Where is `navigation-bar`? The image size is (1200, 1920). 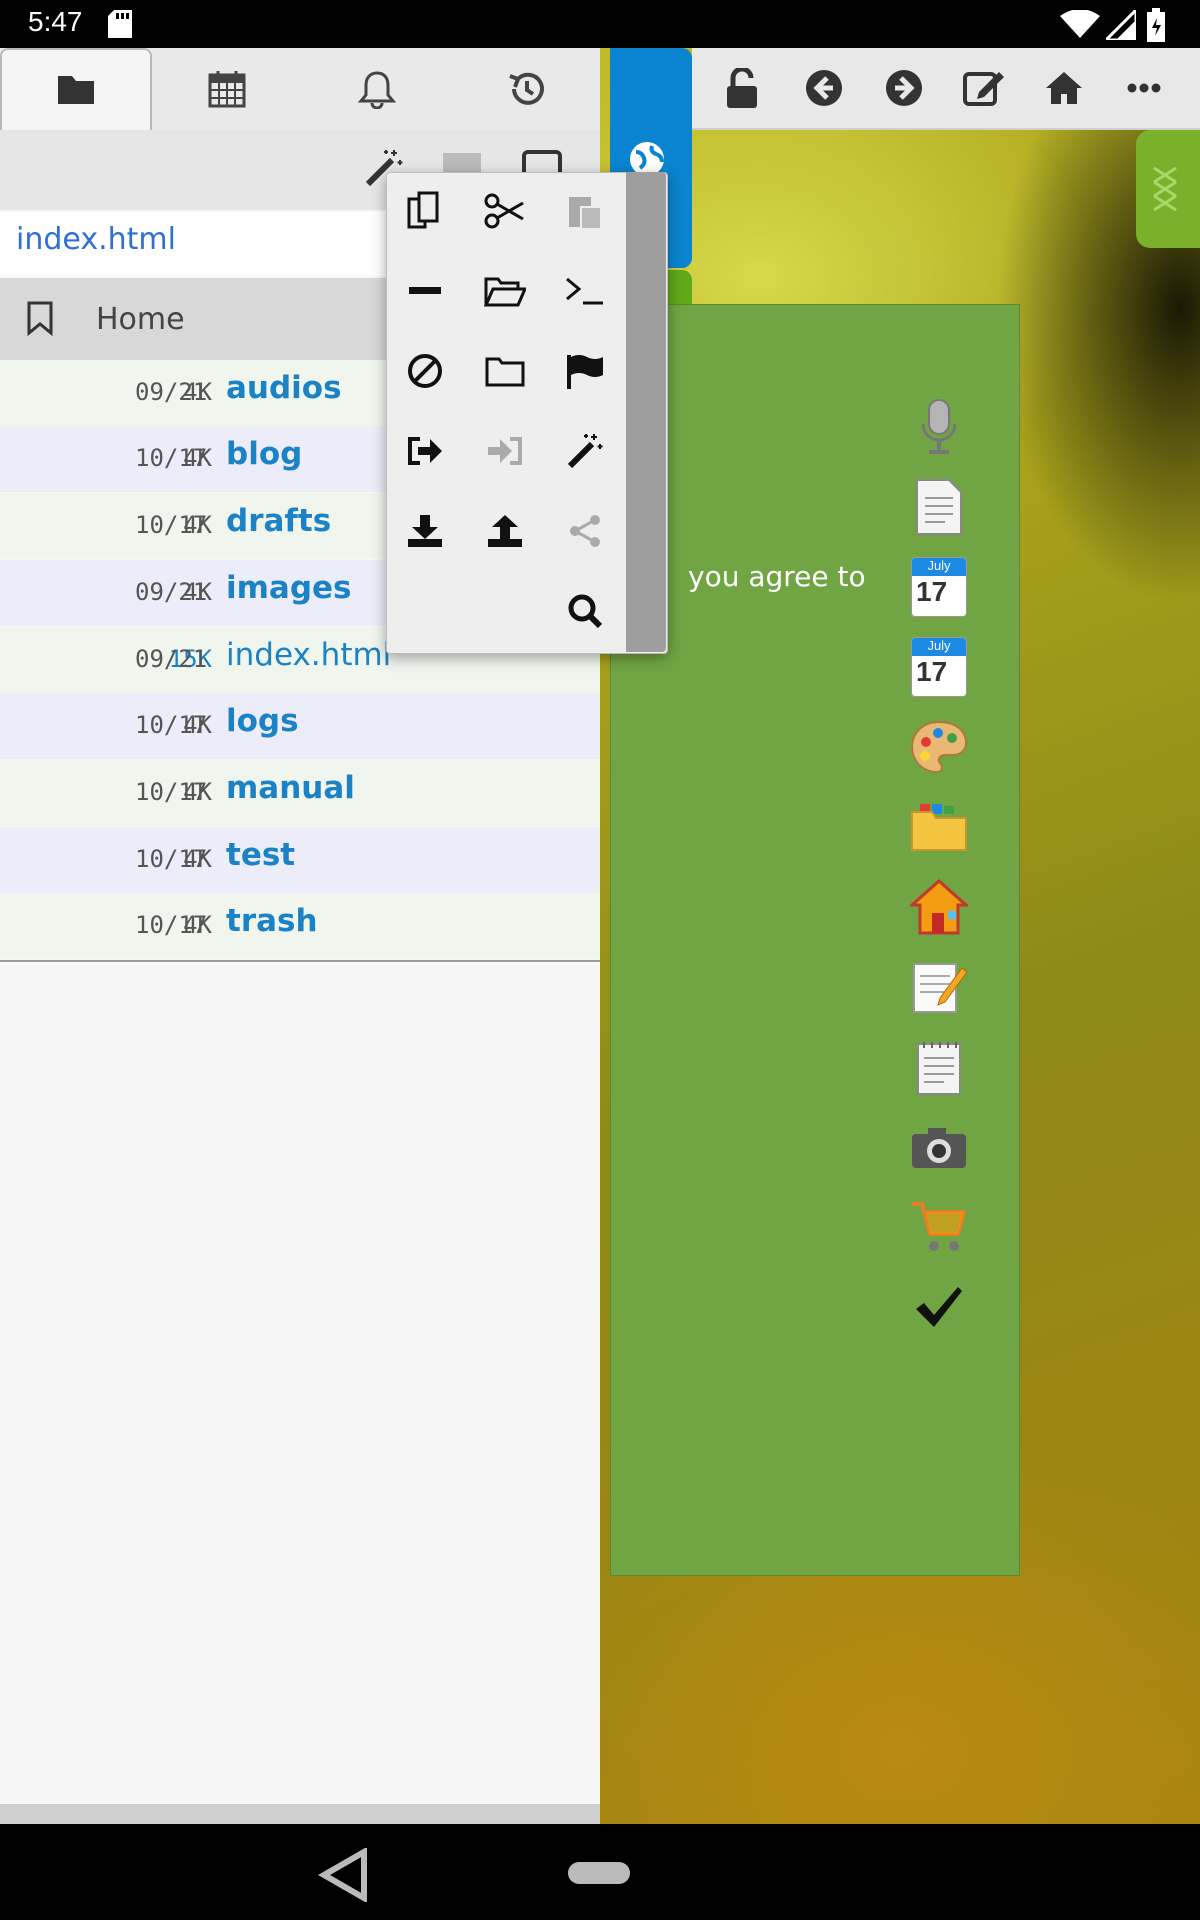
navigation-bar is located at coordinates (600, 1872).